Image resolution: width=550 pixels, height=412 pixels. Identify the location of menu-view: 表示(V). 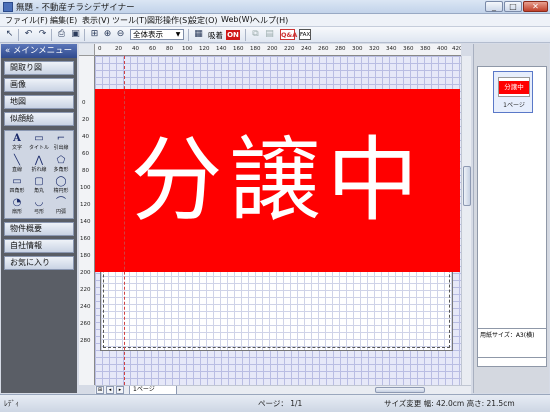
(96, 20).